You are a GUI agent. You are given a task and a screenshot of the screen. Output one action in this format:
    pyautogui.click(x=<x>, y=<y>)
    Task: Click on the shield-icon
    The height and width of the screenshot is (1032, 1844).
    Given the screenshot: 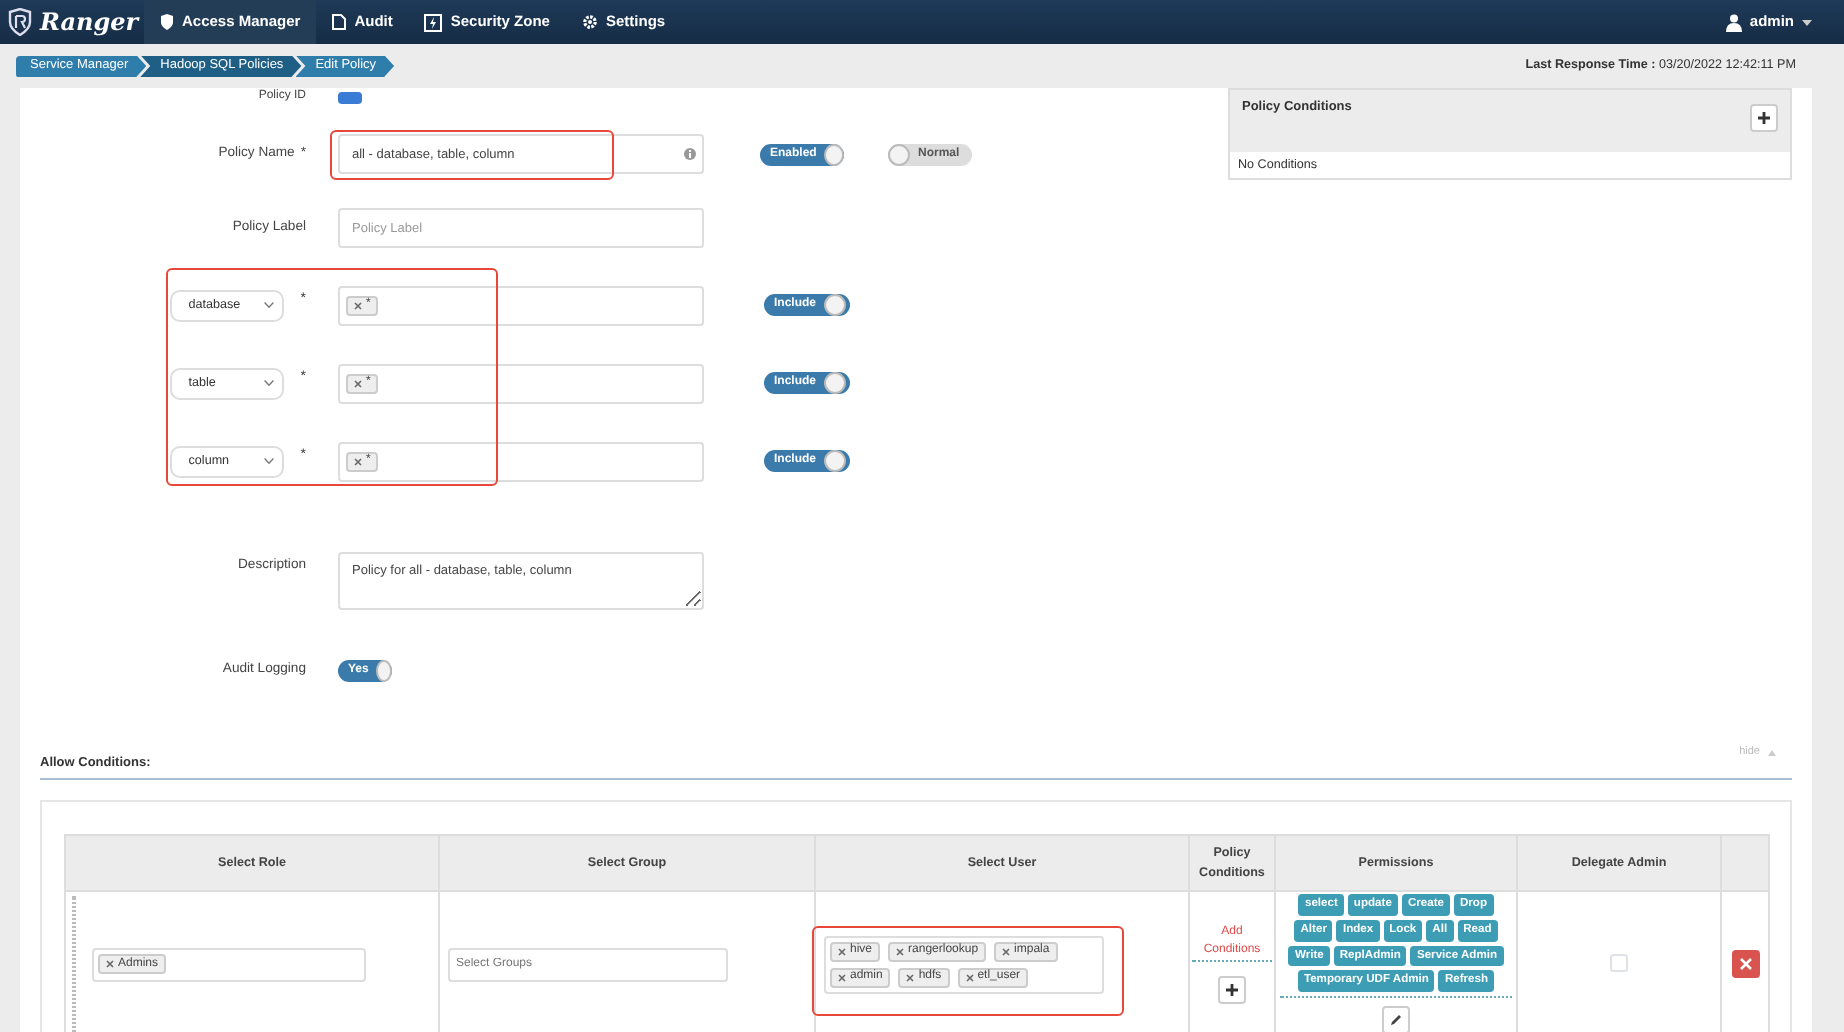 What is the action you would take?
    pyautogui.click(x=167, y=22)
    